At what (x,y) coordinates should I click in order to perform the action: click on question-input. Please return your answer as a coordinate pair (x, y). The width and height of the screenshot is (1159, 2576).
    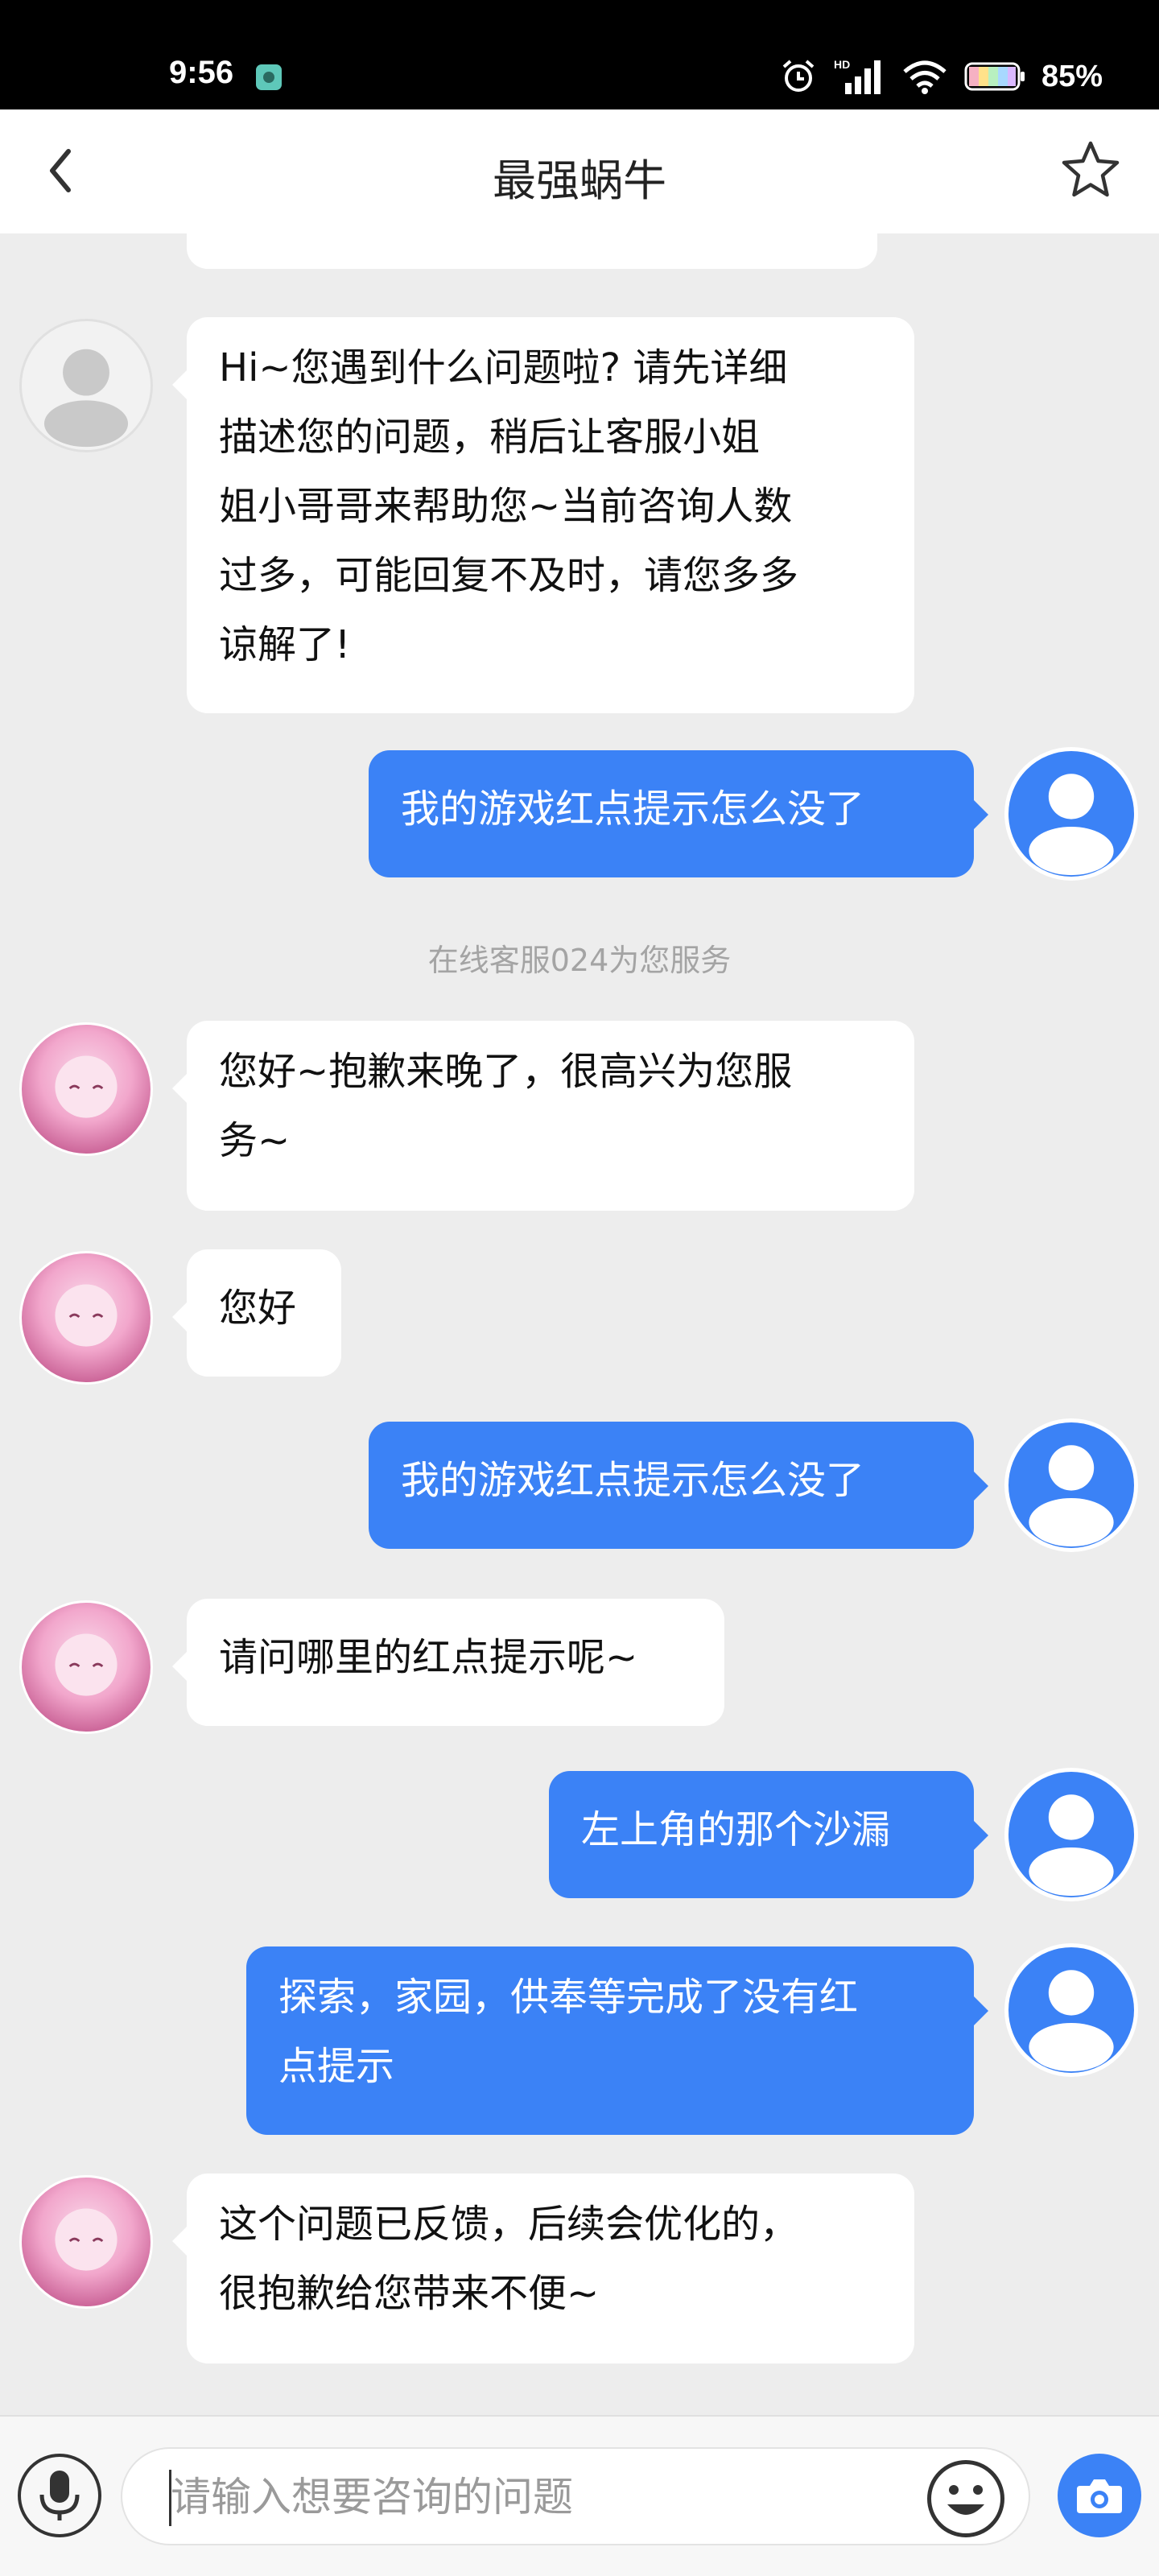
    Looking at the image, I should click on (517, 2497).